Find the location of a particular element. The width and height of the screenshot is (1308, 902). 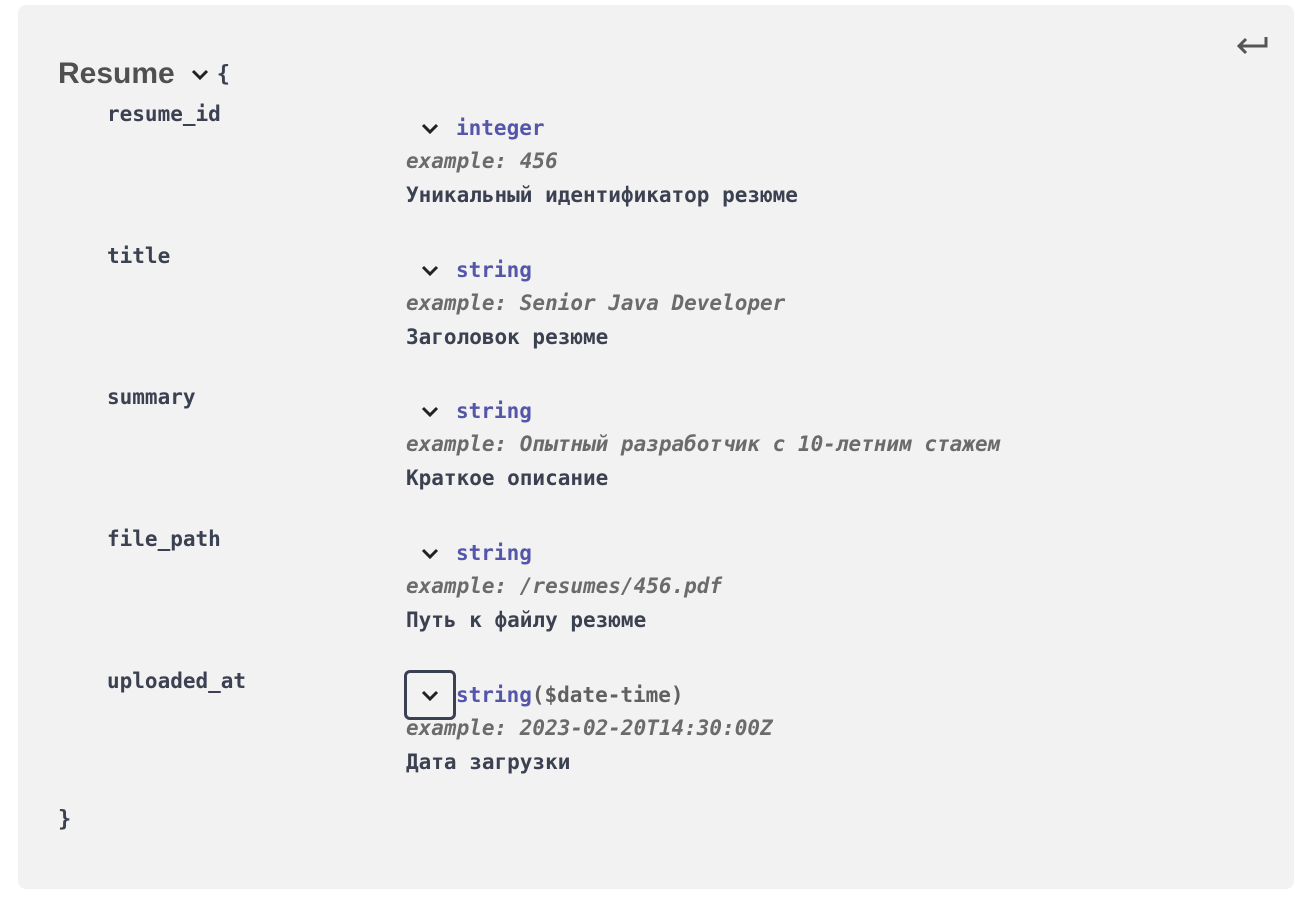

collapse-model-button is located at coordinates (1252, 46).